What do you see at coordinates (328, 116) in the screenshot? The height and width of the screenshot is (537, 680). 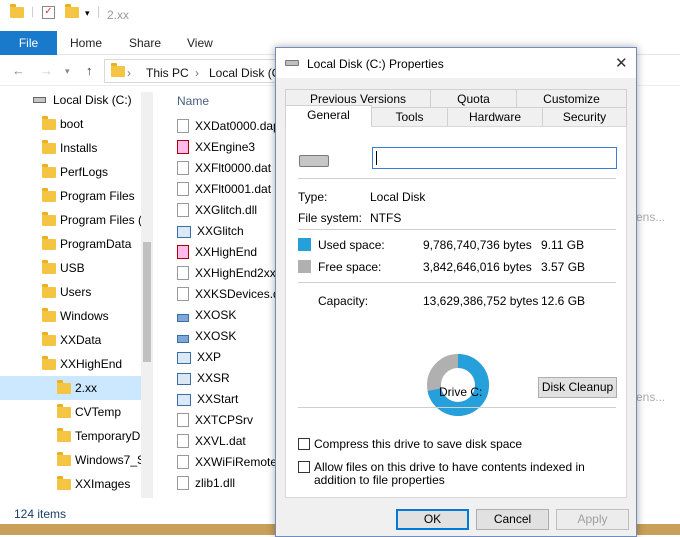 I see `tab-general: General` at bounding box center [328, 116].